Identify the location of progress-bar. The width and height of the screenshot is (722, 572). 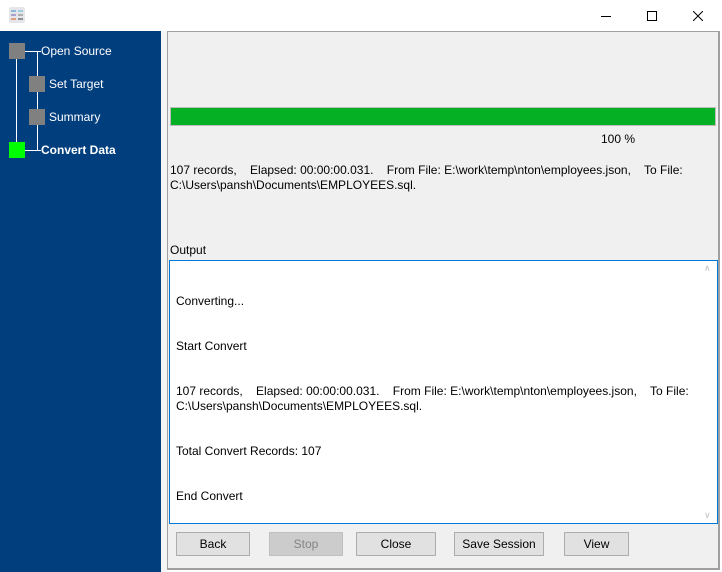
(443, 116).